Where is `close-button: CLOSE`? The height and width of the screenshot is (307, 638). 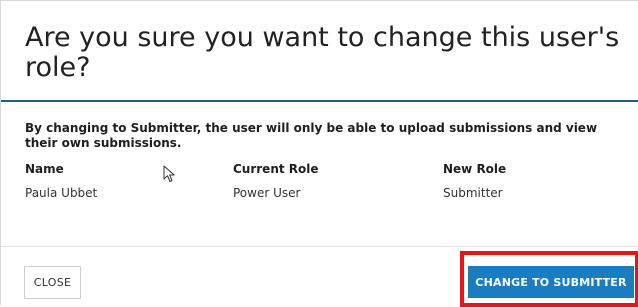
close-button: CLOSE is located at coordinates (52, 282).